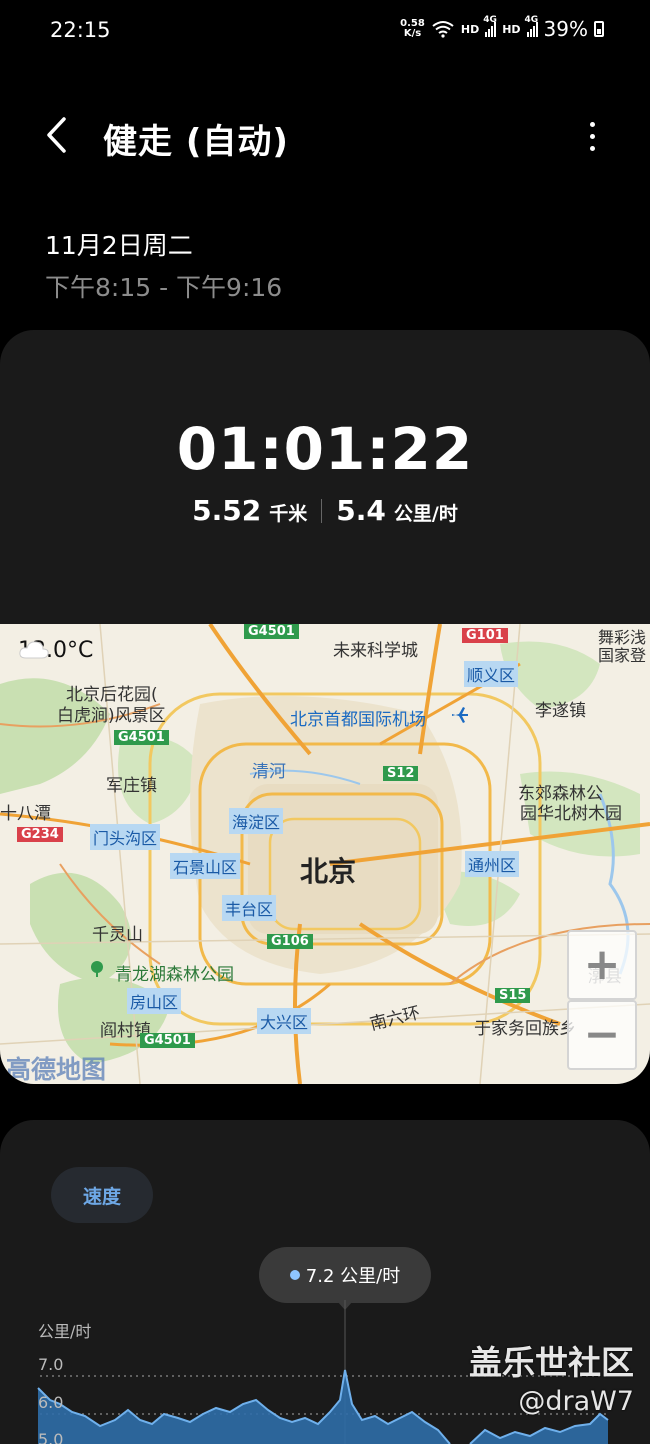  Describe the element at coordinates (56, 1069) in the screenshot. I see `amap-logo: 高德地图` at that location.